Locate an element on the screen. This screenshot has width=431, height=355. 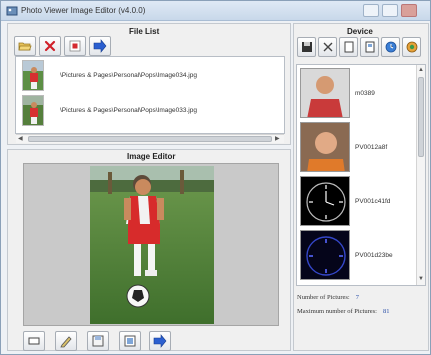
scroll-right-icon: ▶ is located at coordinates (277, 139).